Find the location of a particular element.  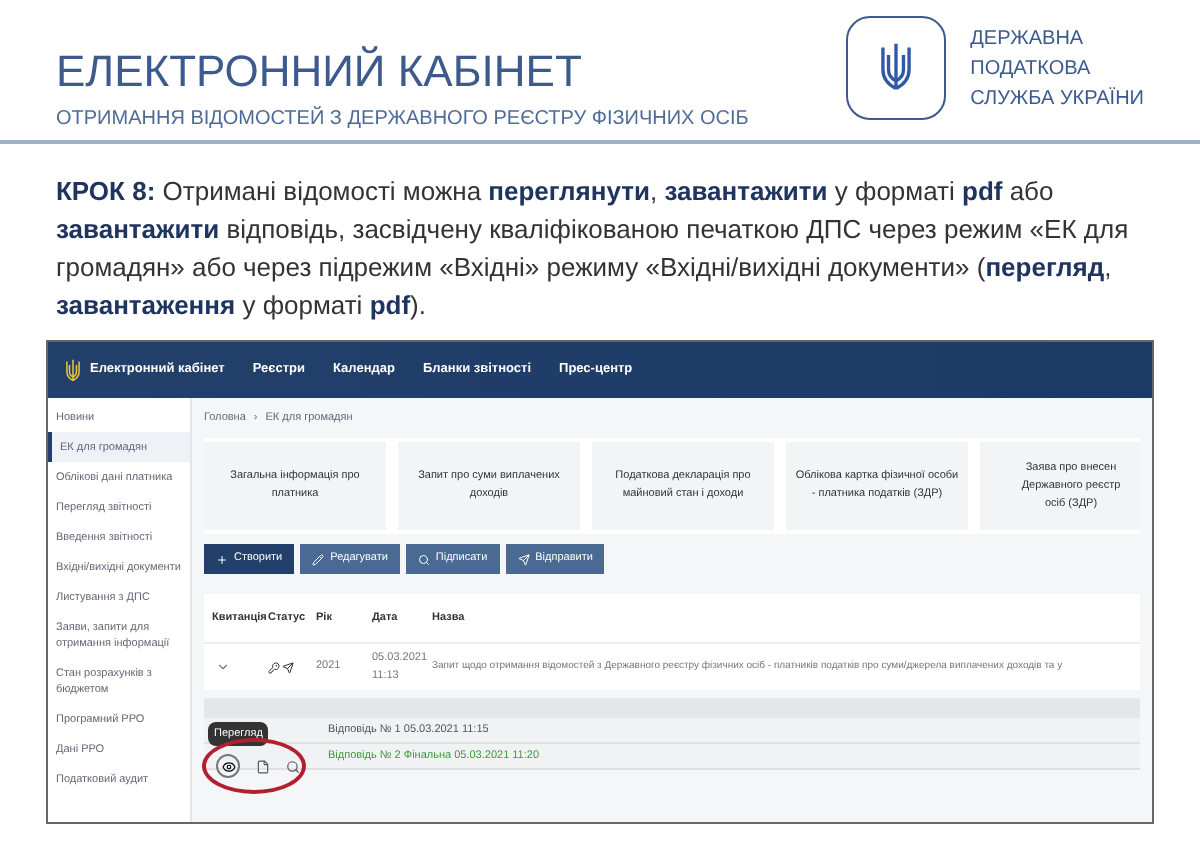

highlight-ellipse is located at coordinates (254, 766).